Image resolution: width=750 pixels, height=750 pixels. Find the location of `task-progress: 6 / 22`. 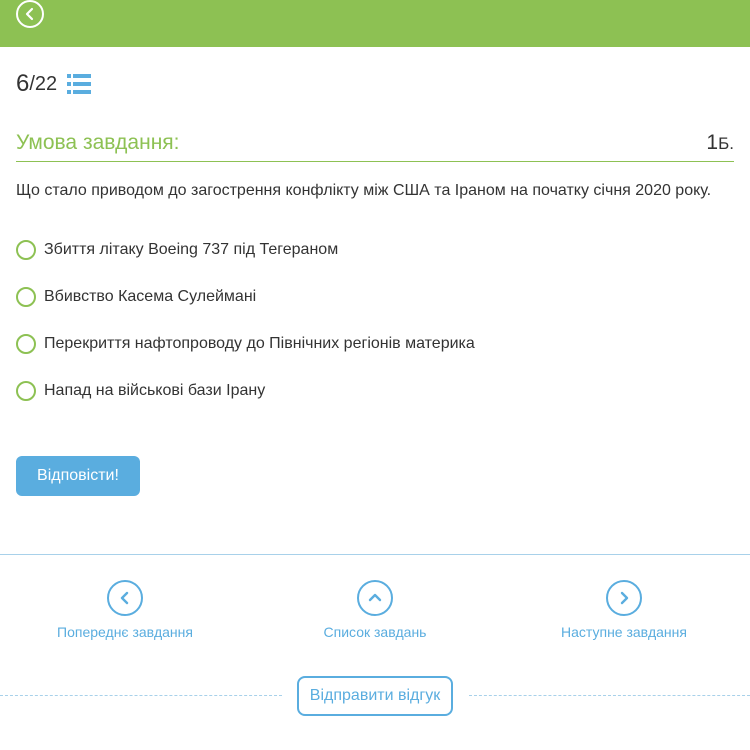

task-progress: 6 / 22 is located at coordinates (54, 84).